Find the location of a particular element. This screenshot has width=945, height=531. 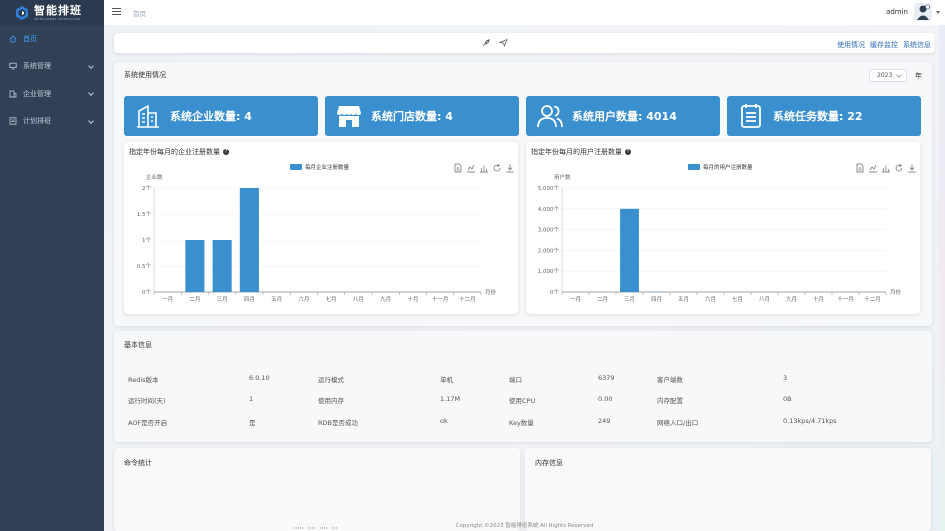

y-tick-label: 5,000个 is located at coordinates (549, 188).